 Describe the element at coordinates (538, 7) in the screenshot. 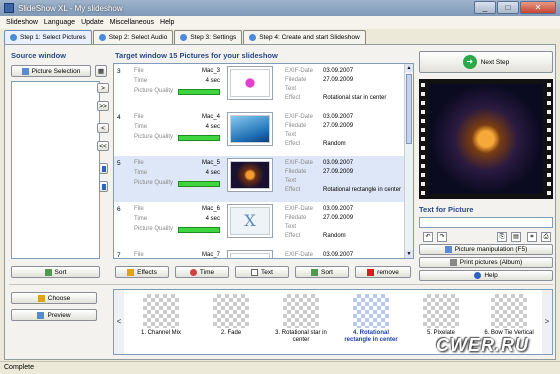

I see `close-button: ✕` at that location.